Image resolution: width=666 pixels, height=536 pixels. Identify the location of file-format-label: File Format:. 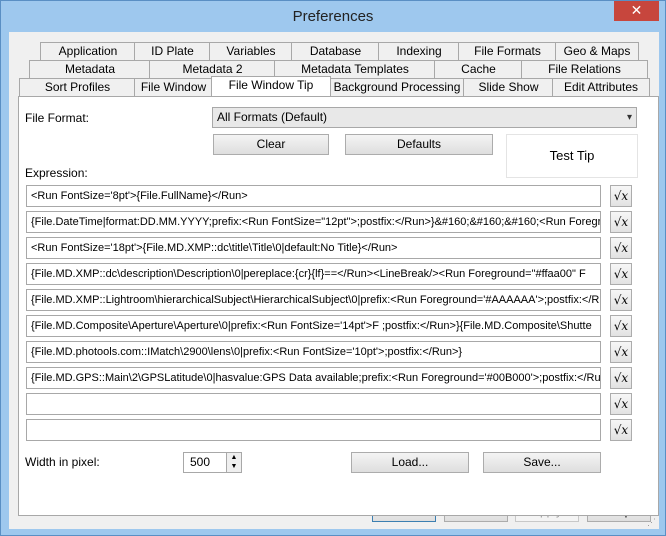
(57, 118).